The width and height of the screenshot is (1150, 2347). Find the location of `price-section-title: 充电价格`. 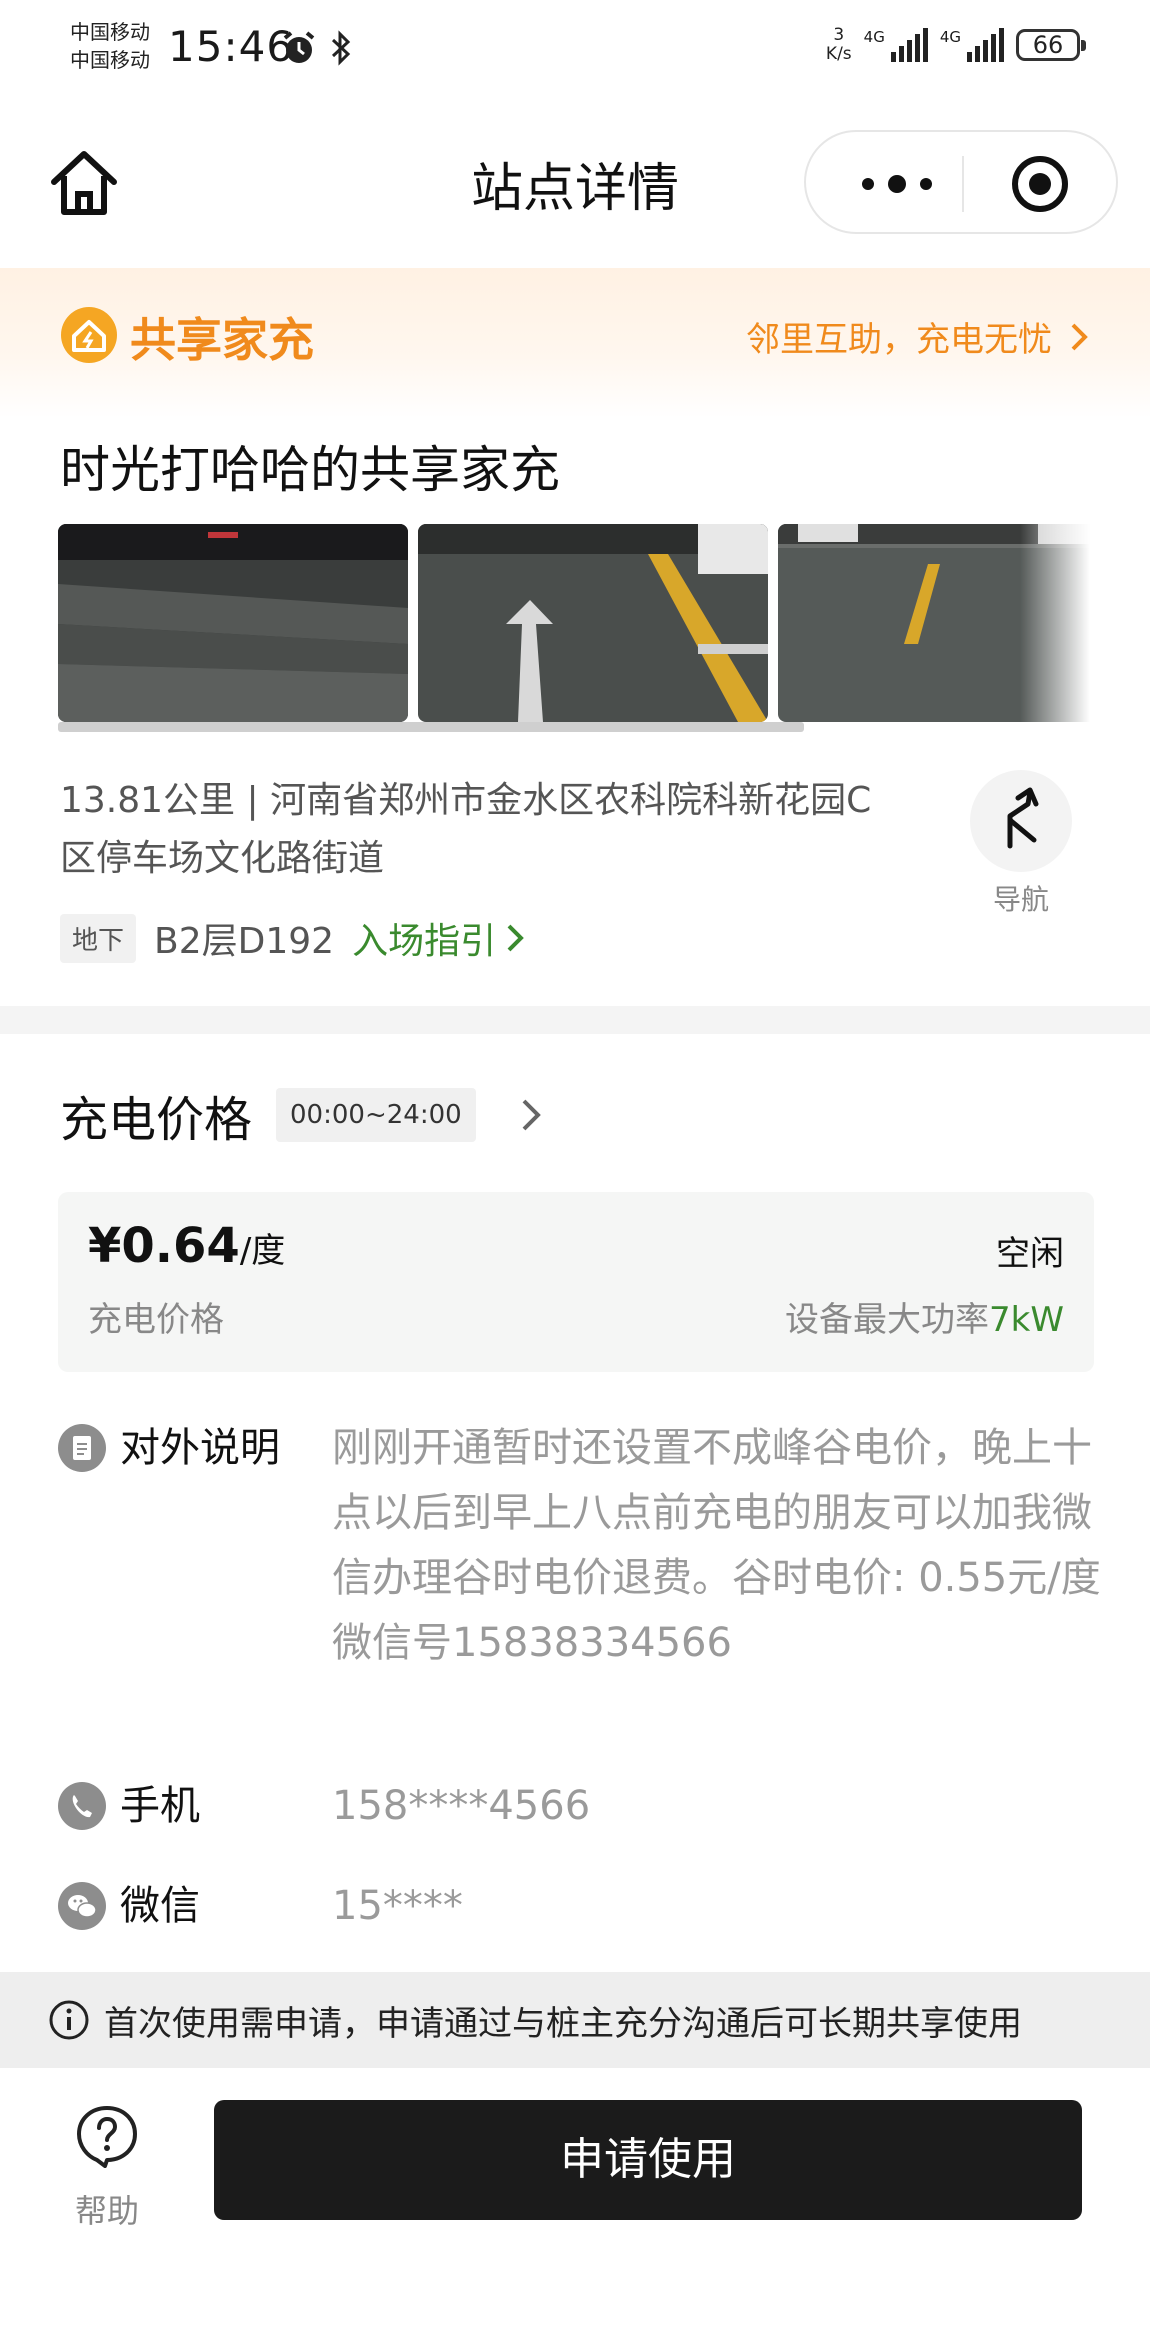

price-section-title: 充电价格 is located at coordinates (156, 1120).